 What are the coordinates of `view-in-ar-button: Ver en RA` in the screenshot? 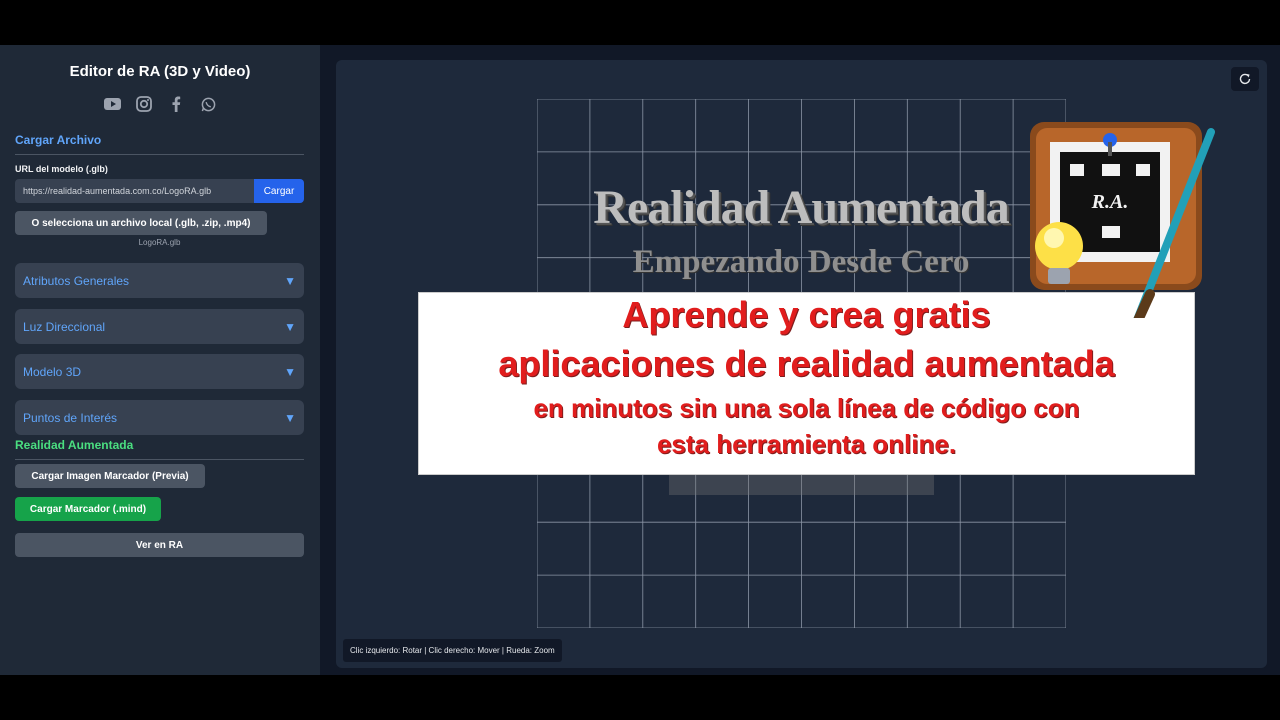 It's located at (159, 545).